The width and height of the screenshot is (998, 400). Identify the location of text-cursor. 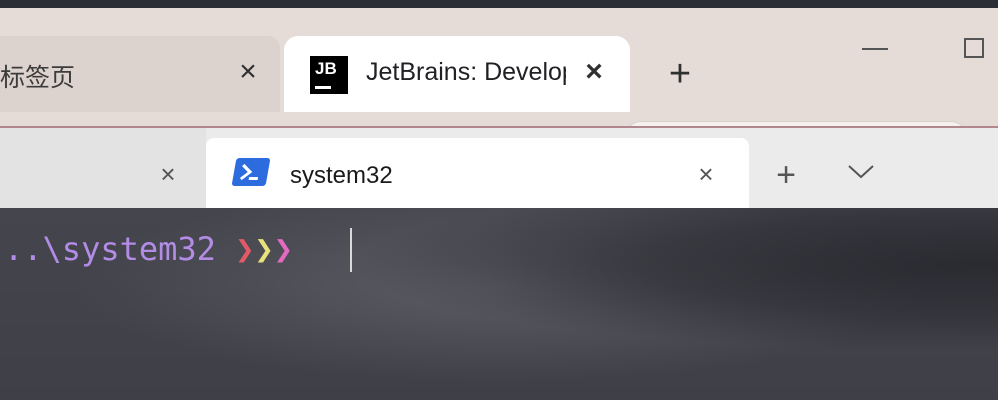
(351, 250).